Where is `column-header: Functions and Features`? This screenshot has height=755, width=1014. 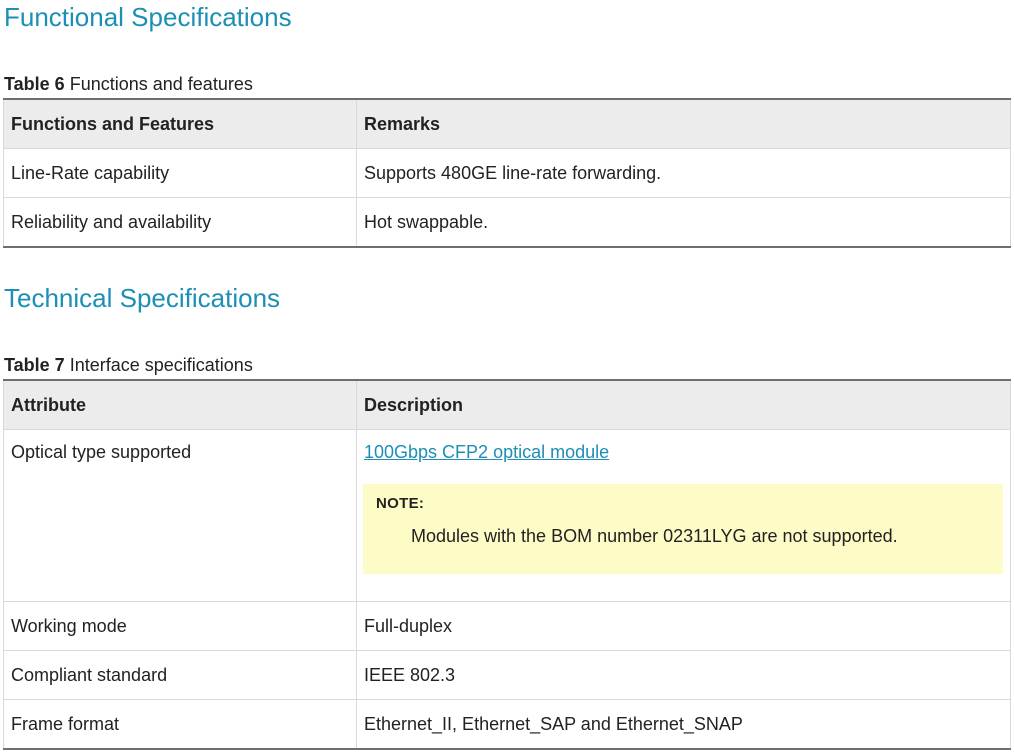
column-header: Functions and Features is located at coordinates (180, 123).